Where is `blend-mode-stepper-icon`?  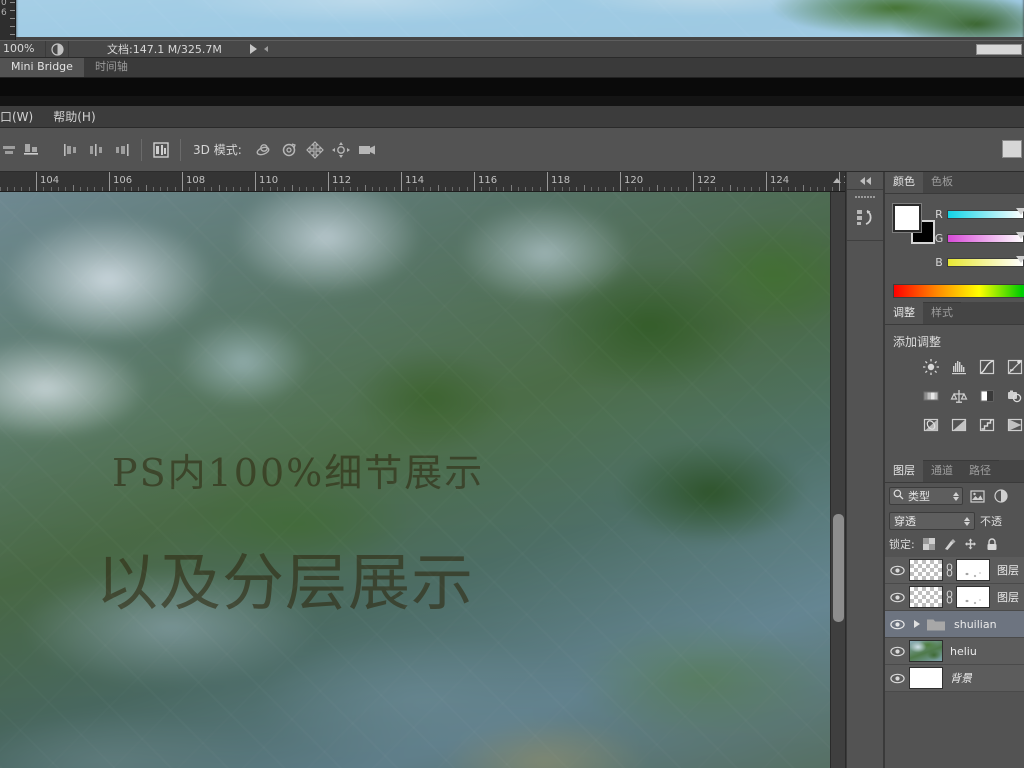 blend-mode-stepper-icon is located at coordinates (967, 521).